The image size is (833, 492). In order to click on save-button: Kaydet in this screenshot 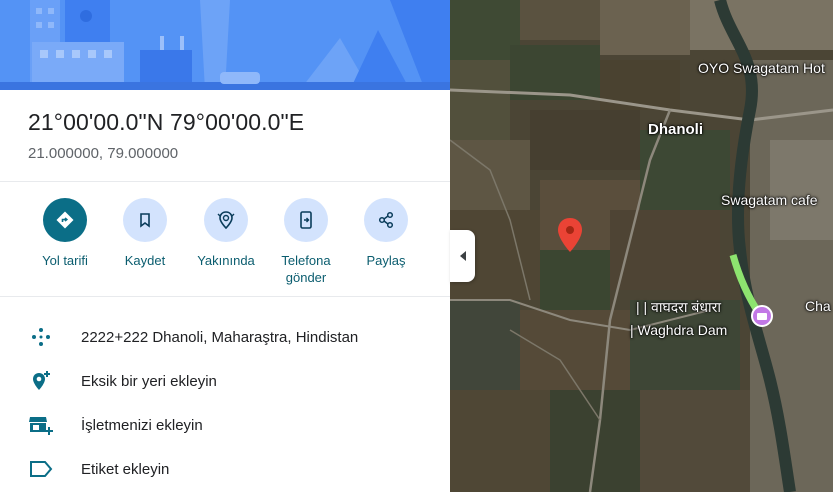, I will do `click(145, 232)`.